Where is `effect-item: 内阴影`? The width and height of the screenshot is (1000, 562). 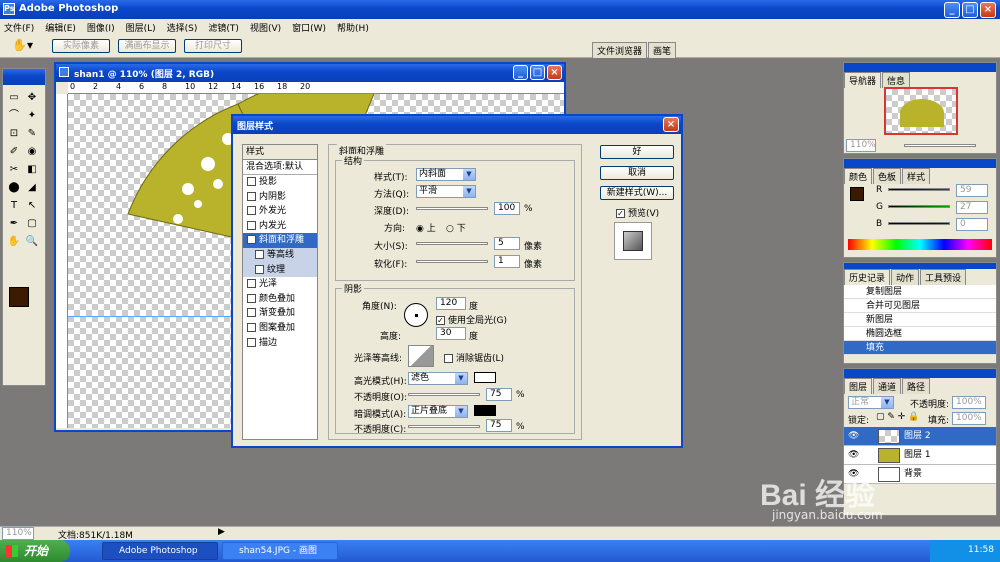 effect-item: 内阴影 is located at coordinates (280, 197).